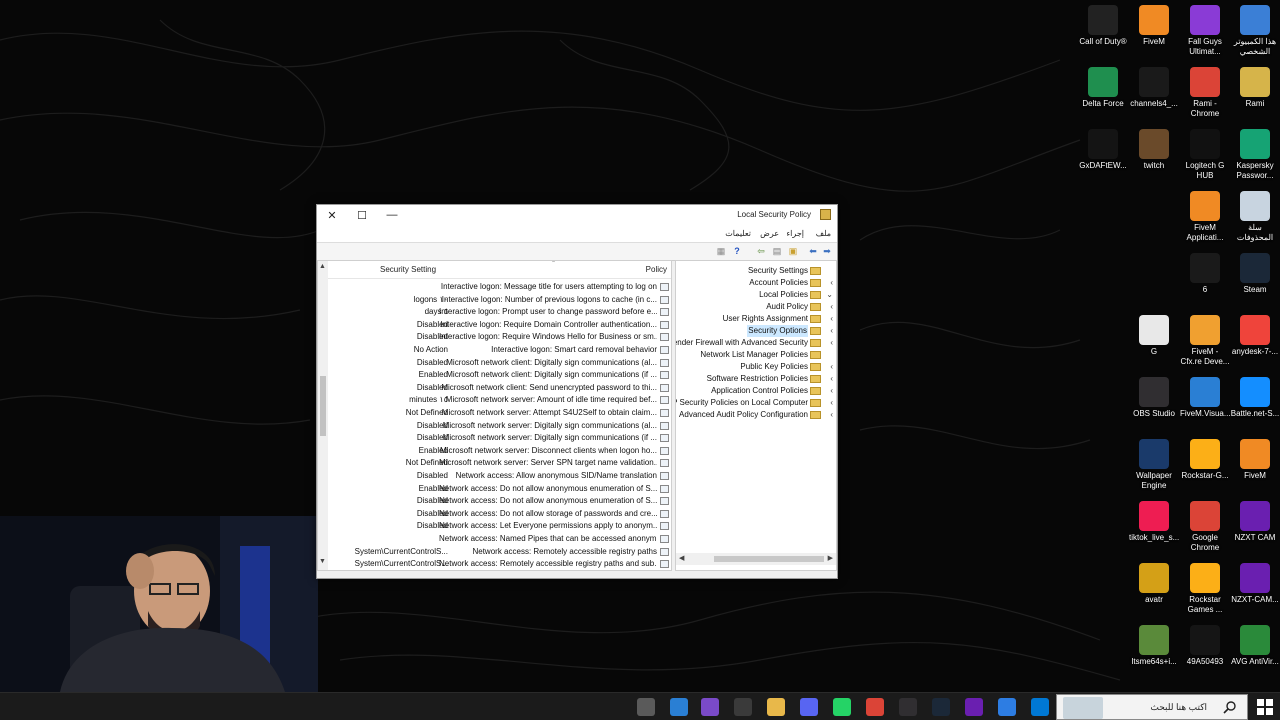 This screenshot has width=1280, height=720. What do you see at coordinates (756, 283) in the screenshot?
I see `tree-item: Account Policies ‹` at bounding box center [756, 283].